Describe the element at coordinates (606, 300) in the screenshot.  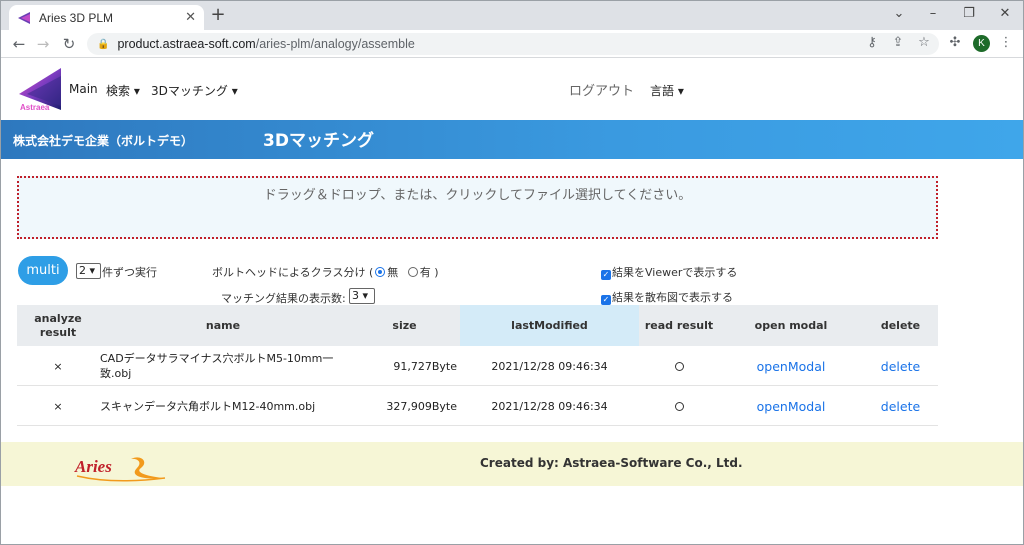
I see `scatter-checkbox: ✓` at that location.